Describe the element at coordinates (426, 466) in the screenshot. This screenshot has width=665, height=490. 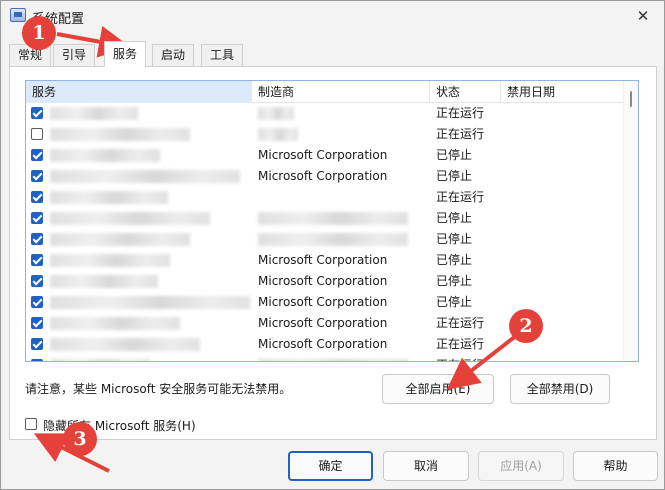
I see `cancel-button: 取消` at that location.